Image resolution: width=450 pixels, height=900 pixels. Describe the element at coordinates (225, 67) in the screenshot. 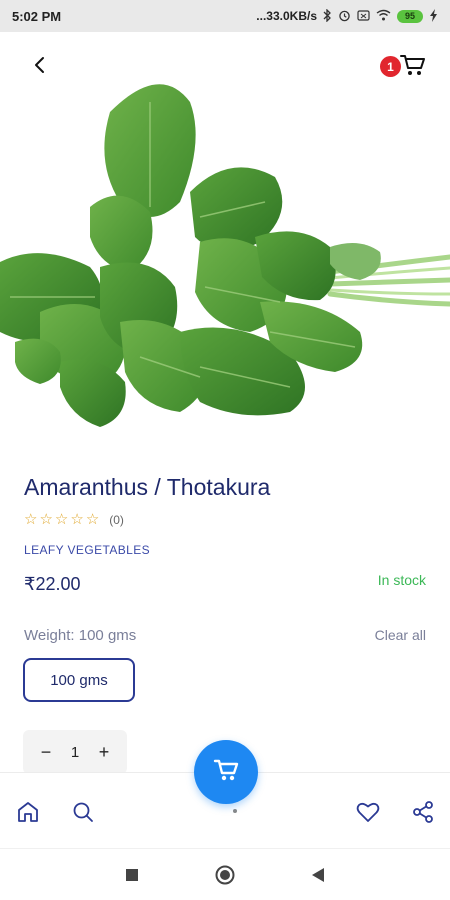

I see `top-bar: 1` at that location.